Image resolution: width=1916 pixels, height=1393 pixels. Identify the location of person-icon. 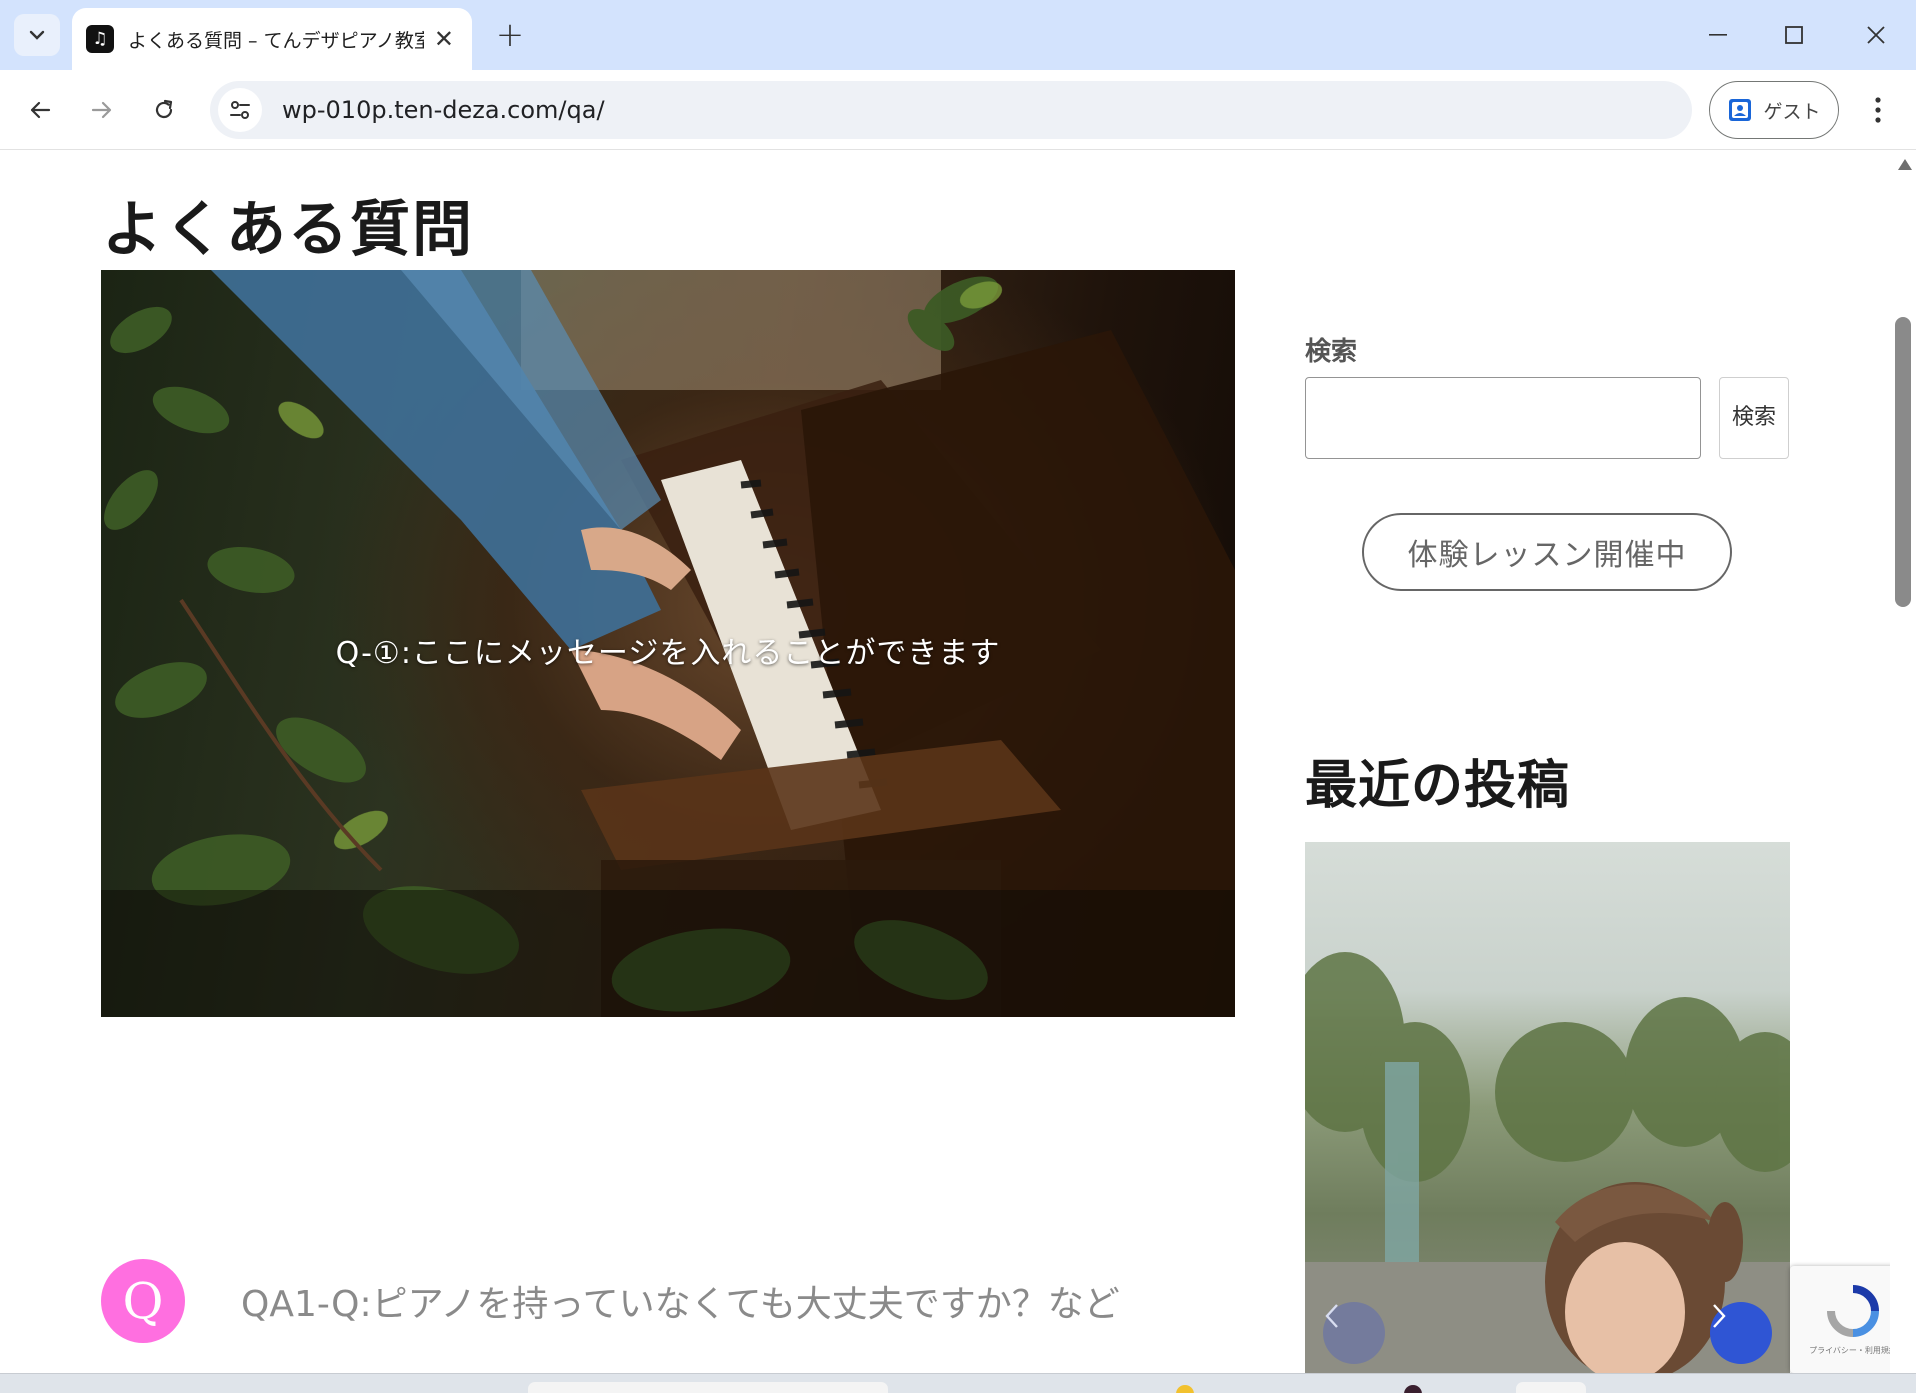
(1740, 110).